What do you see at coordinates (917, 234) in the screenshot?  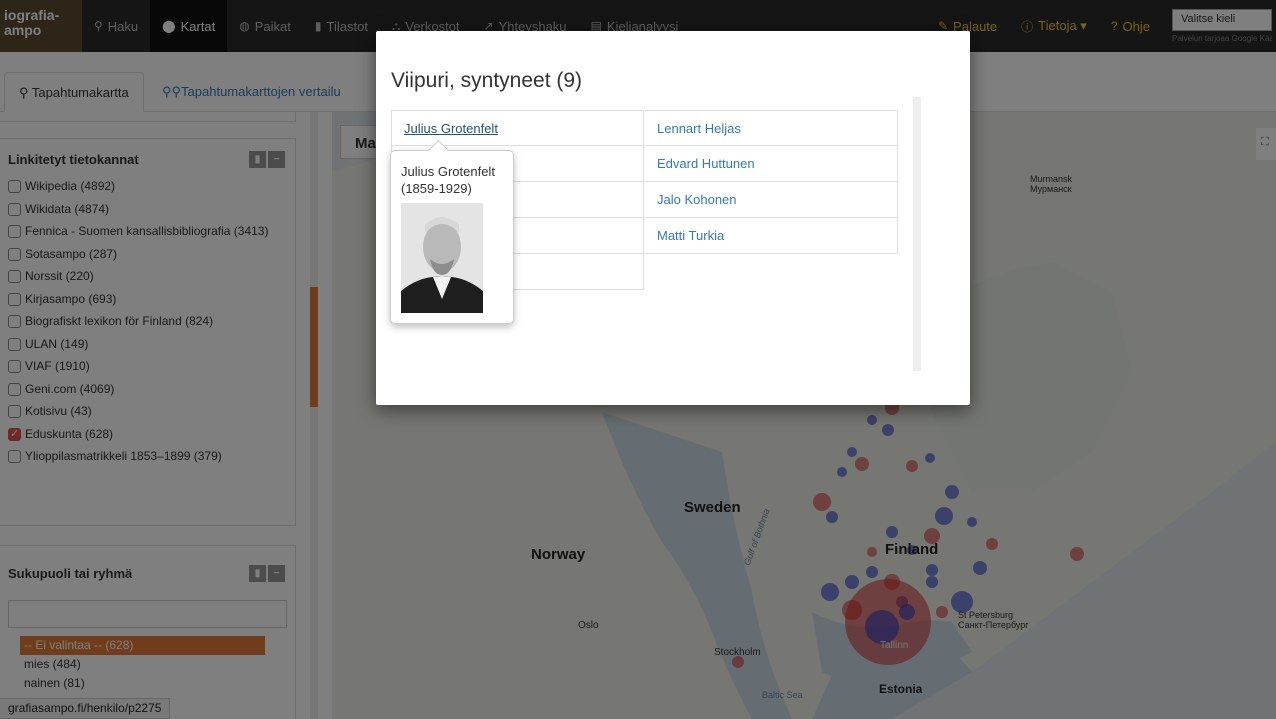 I see `modal-scrollbar` at bounding box center [917, 234].